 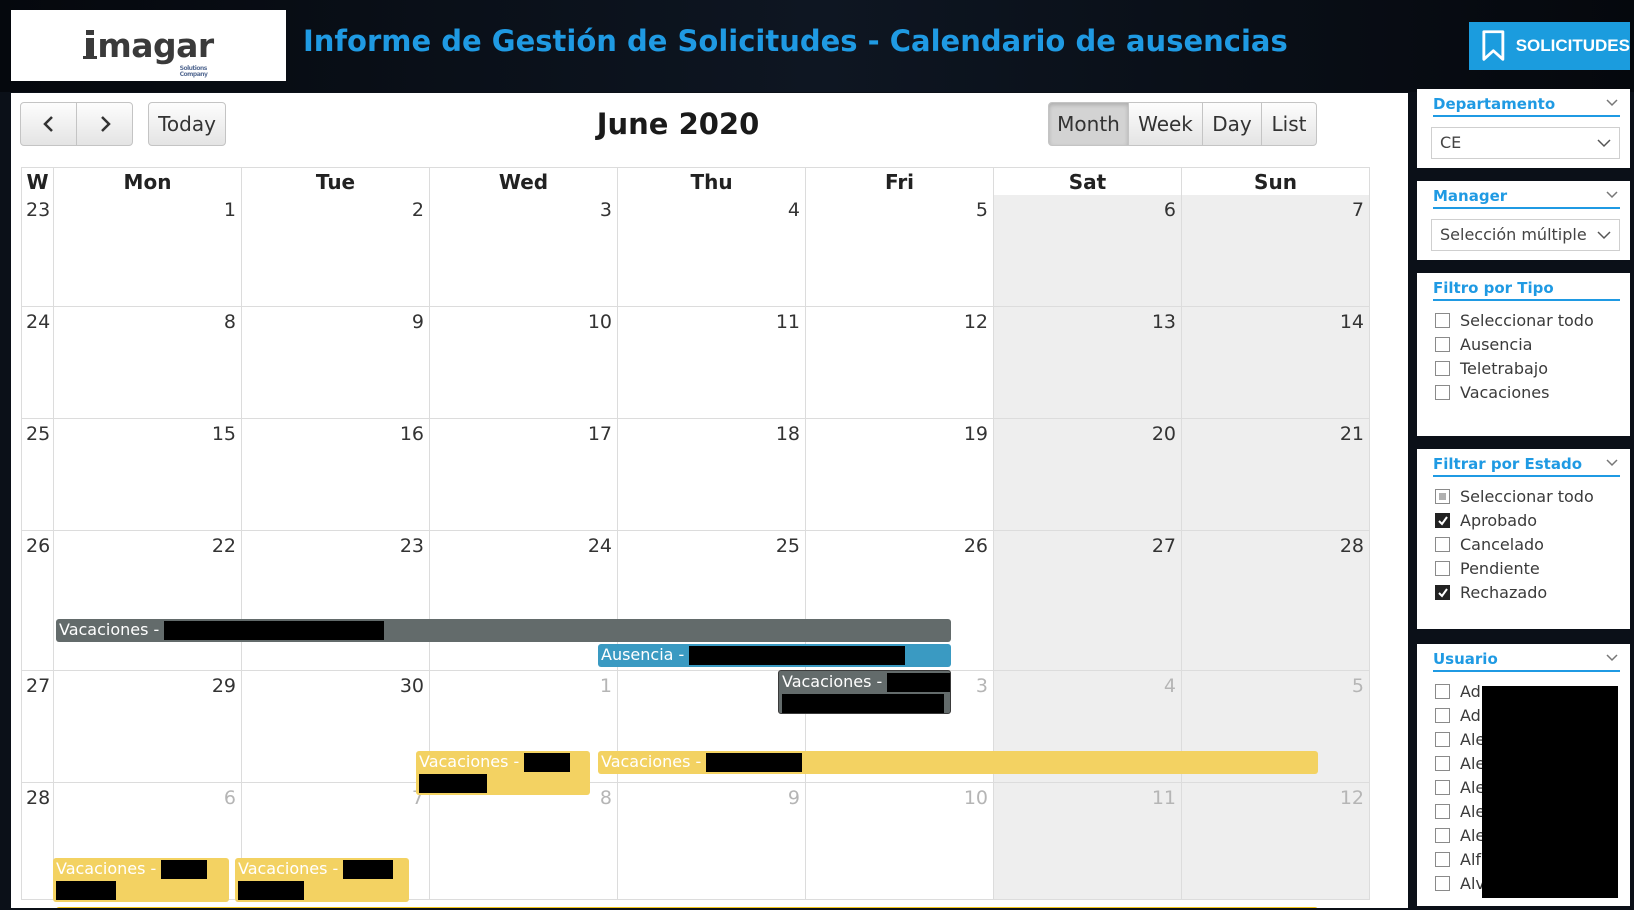 What do you see at coordinates (524, 475) in the screenshot?
I see `day-cell: 17` at bounding box center [524, 475].